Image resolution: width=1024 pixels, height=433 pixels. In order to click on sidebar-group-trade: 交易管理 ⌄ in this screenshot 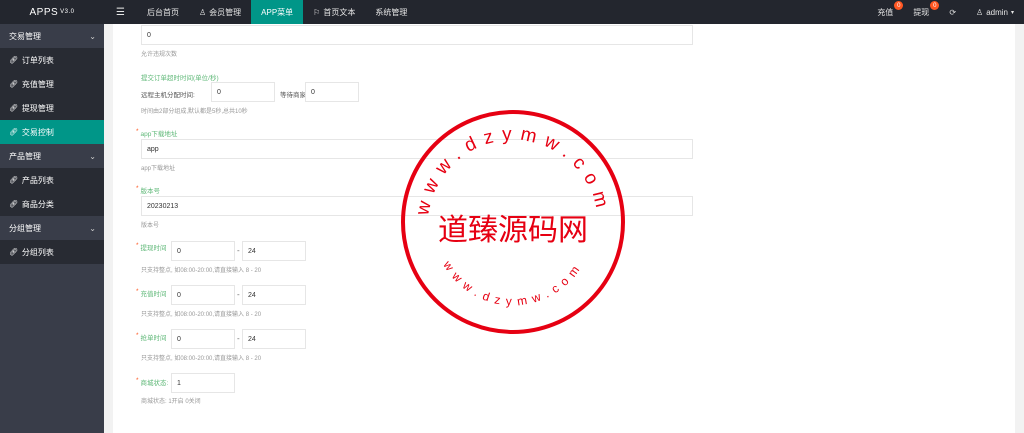, I will do `click(52, 36)`.